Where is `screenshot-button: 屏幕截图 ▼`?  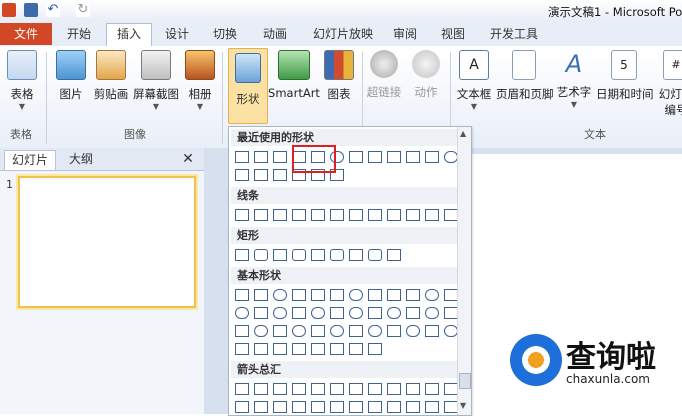 screenshot-button: 屏幕截图 ▼ is located at coordinates (156, 80).